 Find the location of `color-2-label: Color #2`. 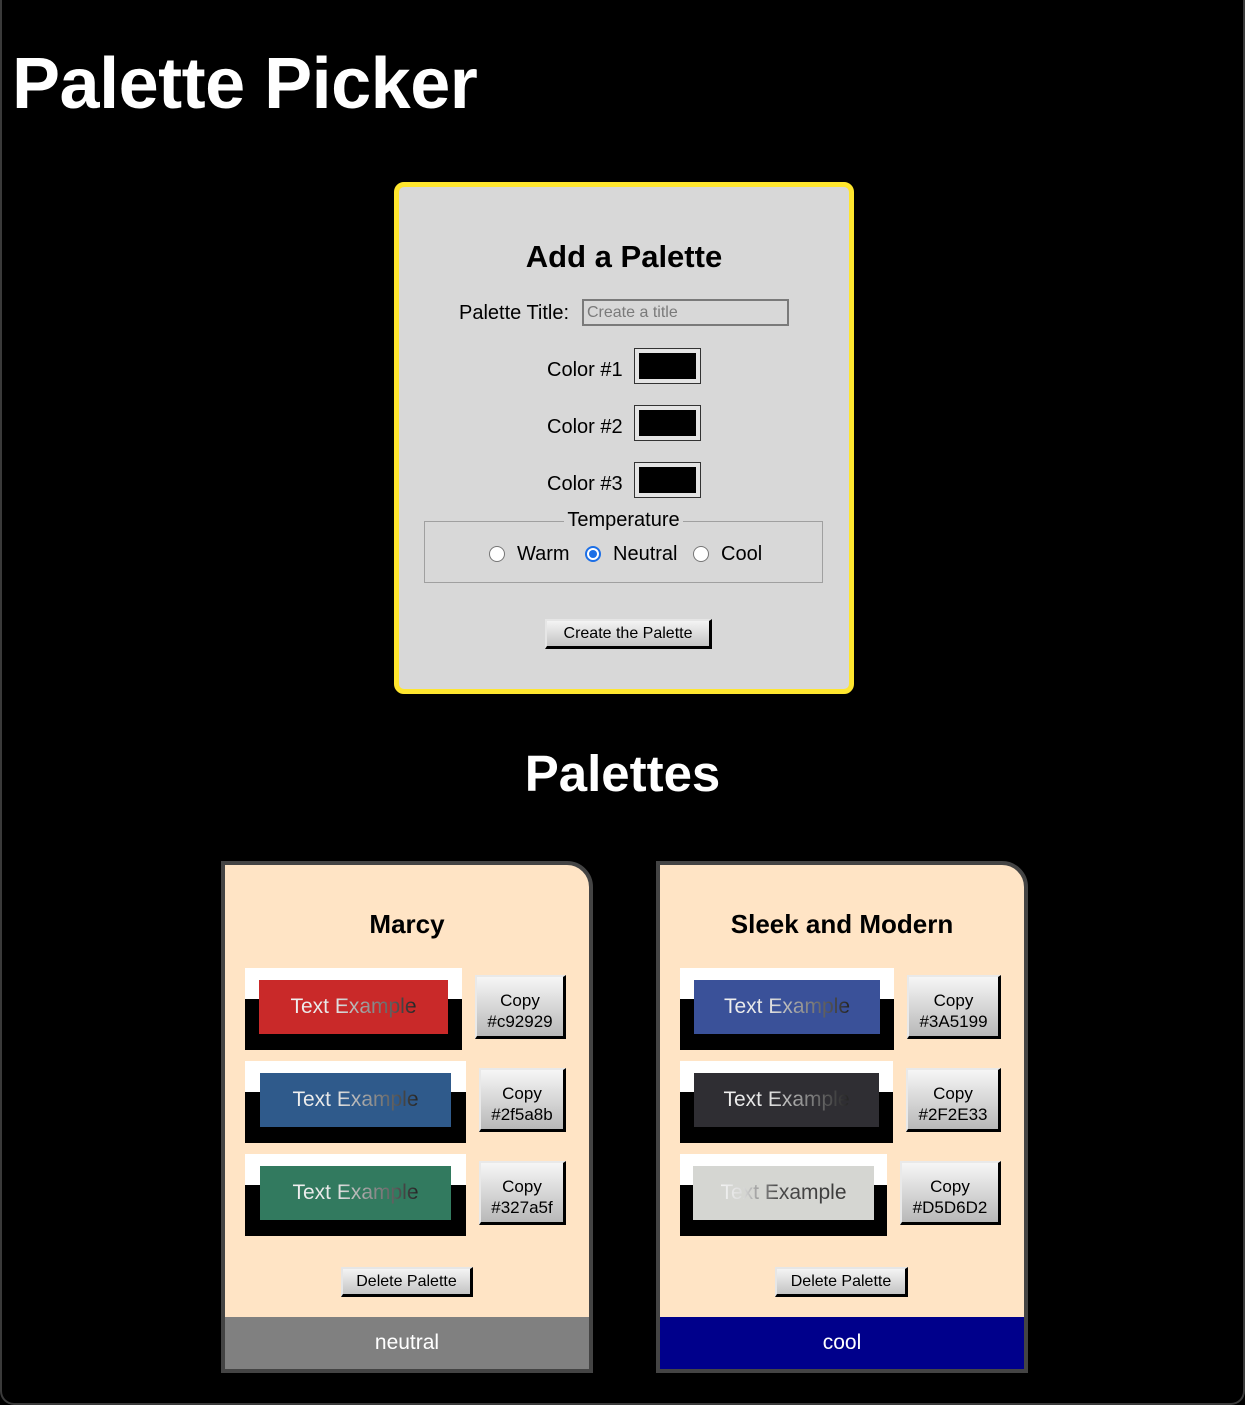

color-2-label: Color #2 is located at coordinates (585, 427).